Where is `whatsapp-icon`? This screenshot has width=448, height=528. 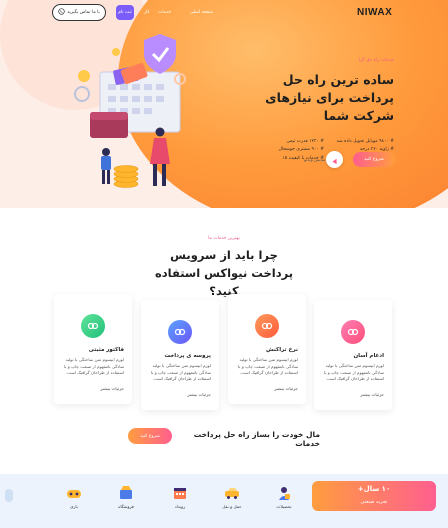
whatsapp-icon is located at coordinates (61, 12).